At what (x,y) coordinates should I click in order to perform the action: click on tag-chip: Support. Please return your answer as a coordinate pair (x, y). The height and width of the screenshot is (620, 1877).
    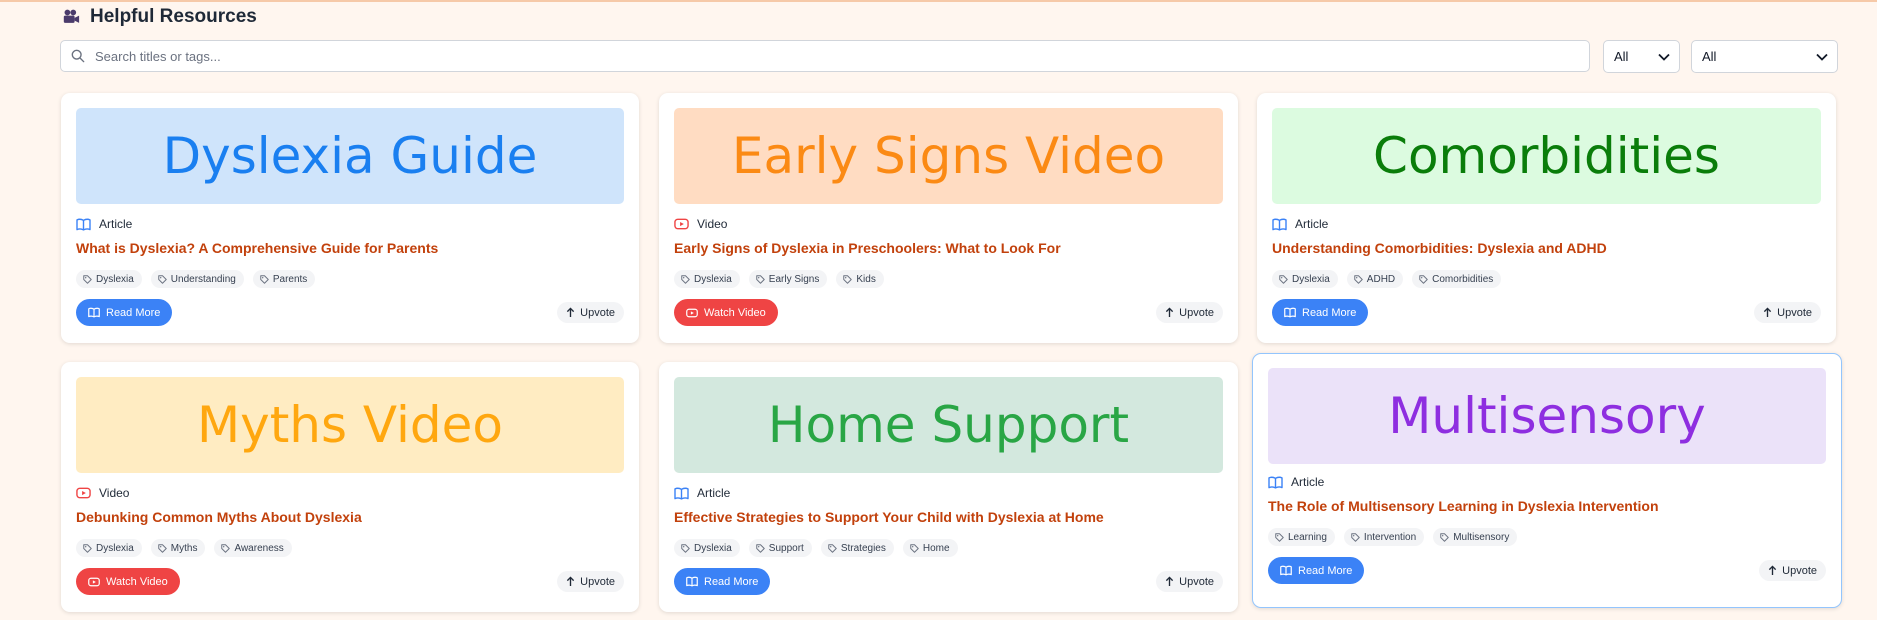
    Looking at the image, I should click on (780, 548).